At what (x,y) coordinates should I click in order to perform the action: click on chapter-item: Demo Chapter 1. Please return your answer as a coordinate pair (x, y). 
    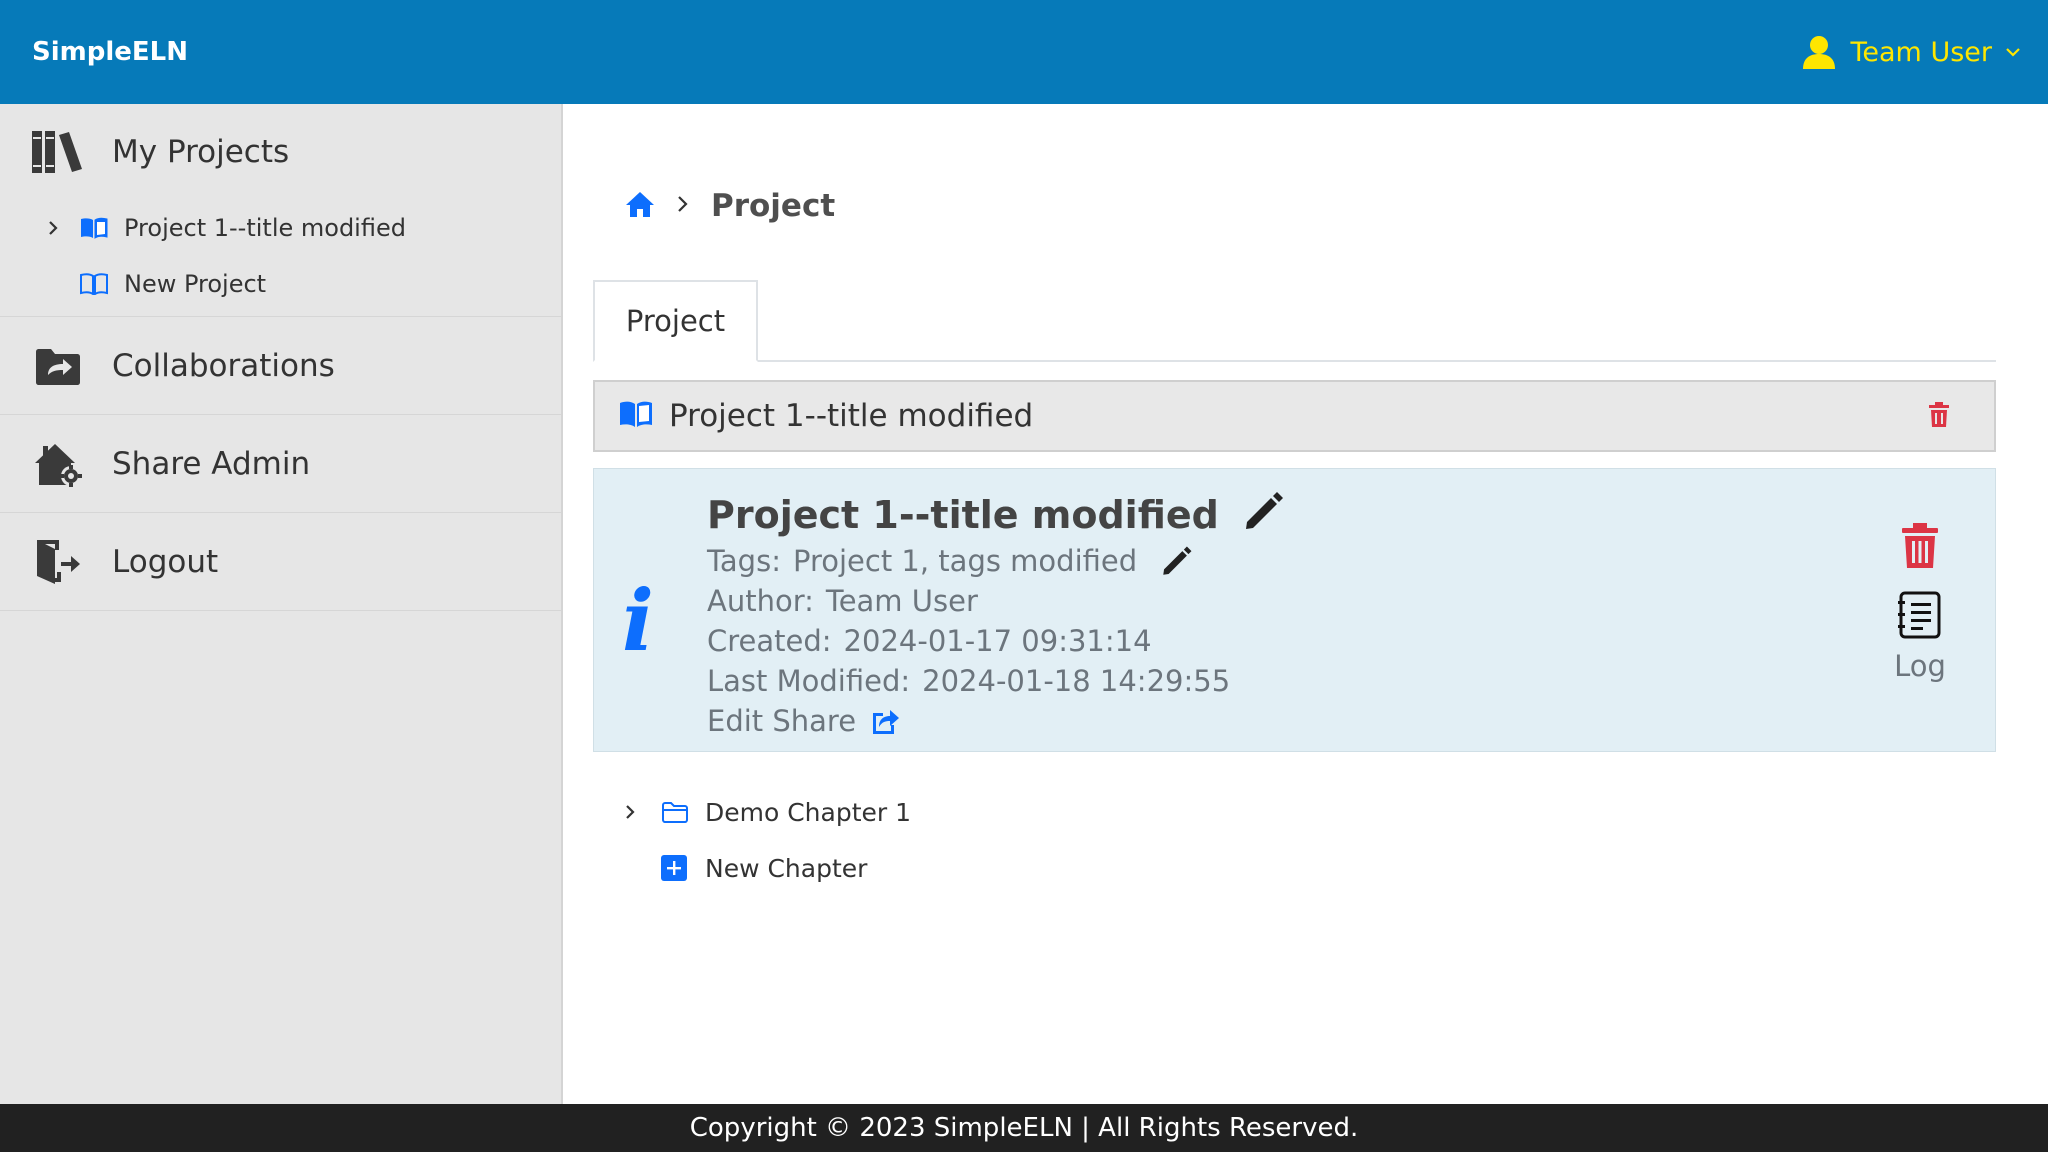
    Looking at the image, I should click on (768, 812).